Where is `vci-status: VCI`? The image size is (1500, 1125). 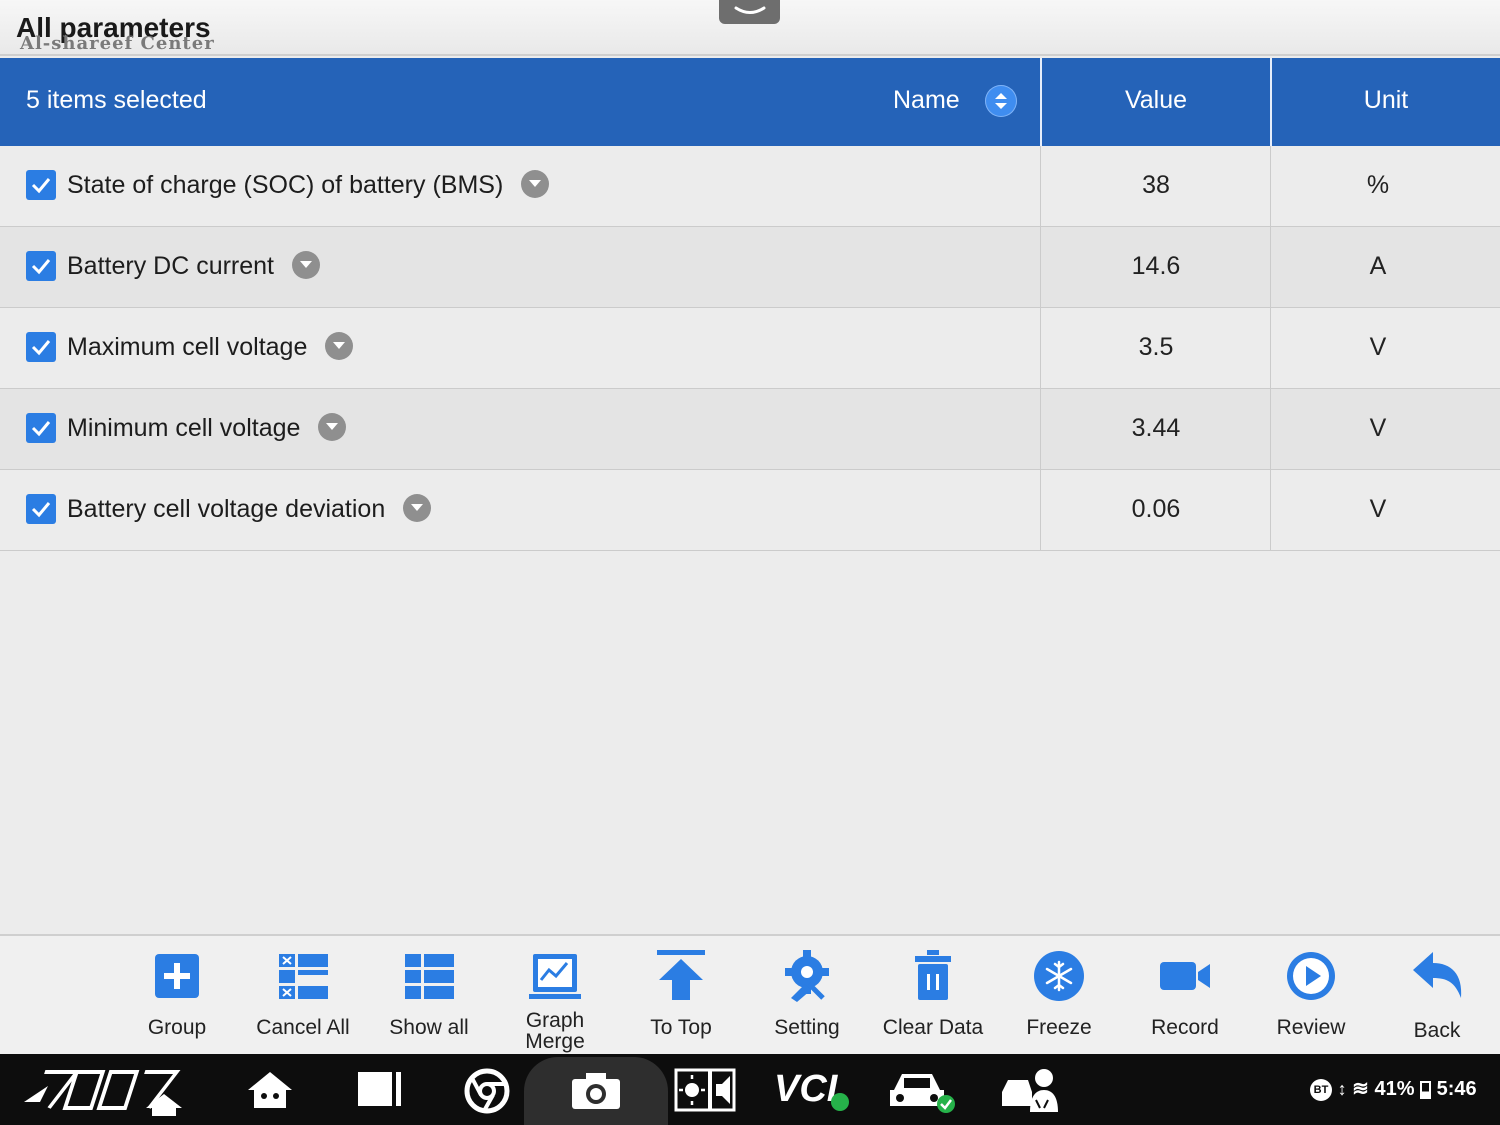
vci-status: VCI is located at coordinates (805, 1089).